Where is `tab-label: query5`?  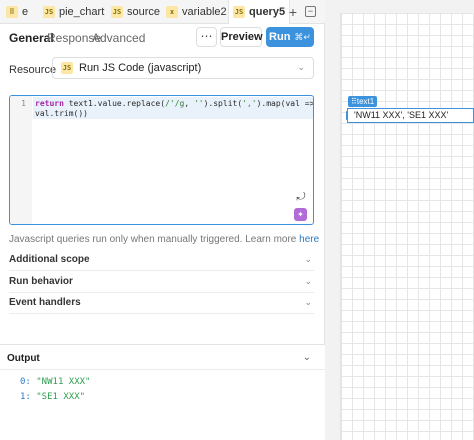
tab-label: query5 is located at coordinates (267, 12).